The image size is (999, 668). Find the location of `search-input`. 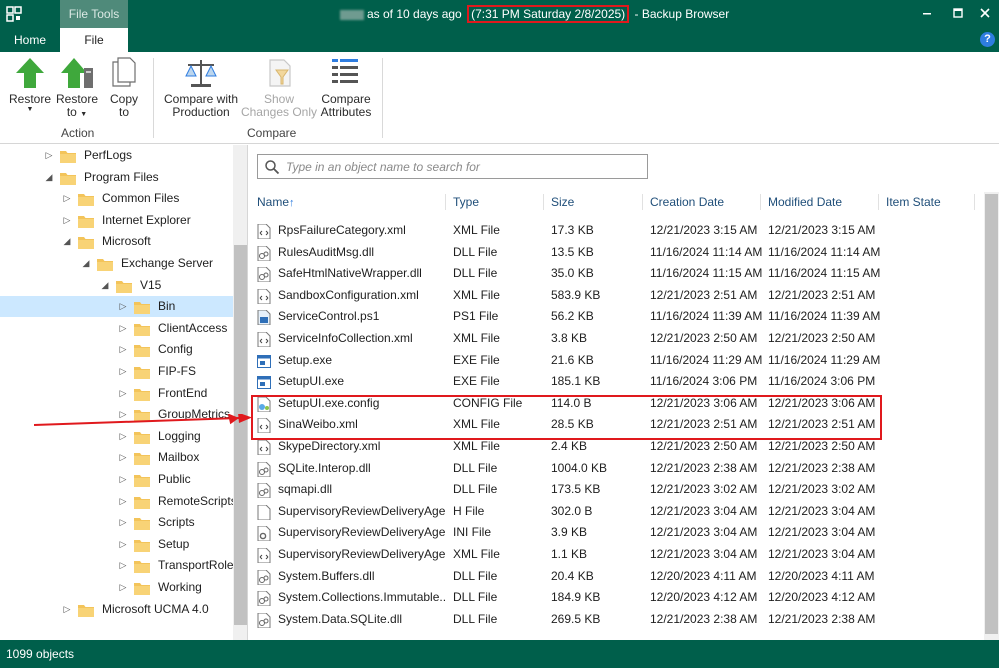

search-input is located at coordinates (463, 166).